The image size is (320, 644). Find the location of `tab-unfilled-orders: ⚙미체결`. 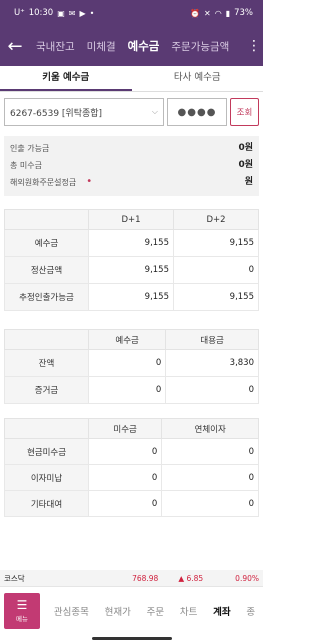

tab-unfilled-orders: ⚙미체결 is located at coordinates (101, 46).